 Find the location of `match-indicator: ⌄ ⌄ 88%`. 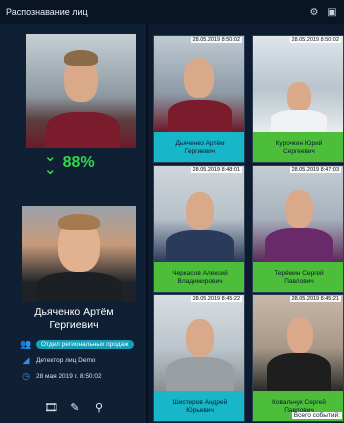

match-indicator: ⌄ ⌄ 88% is located at coordinates (69, 163).